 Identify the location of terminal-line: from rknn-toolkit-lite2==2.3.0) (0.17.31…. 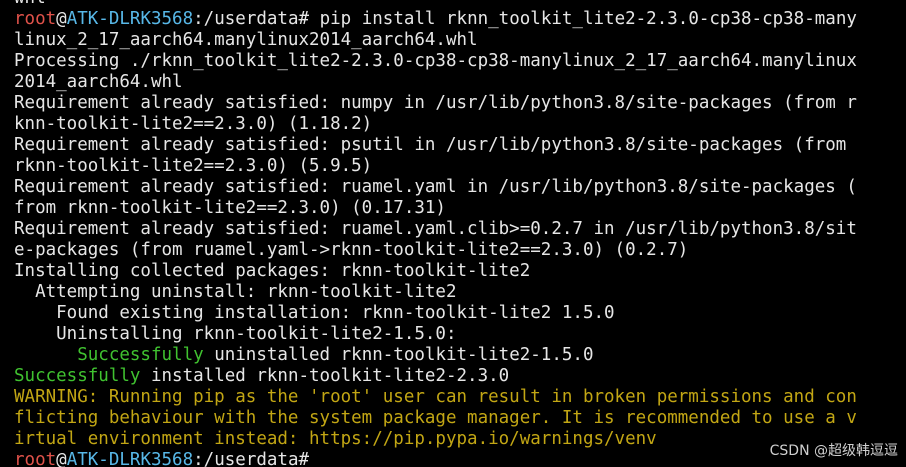
(459, 208).